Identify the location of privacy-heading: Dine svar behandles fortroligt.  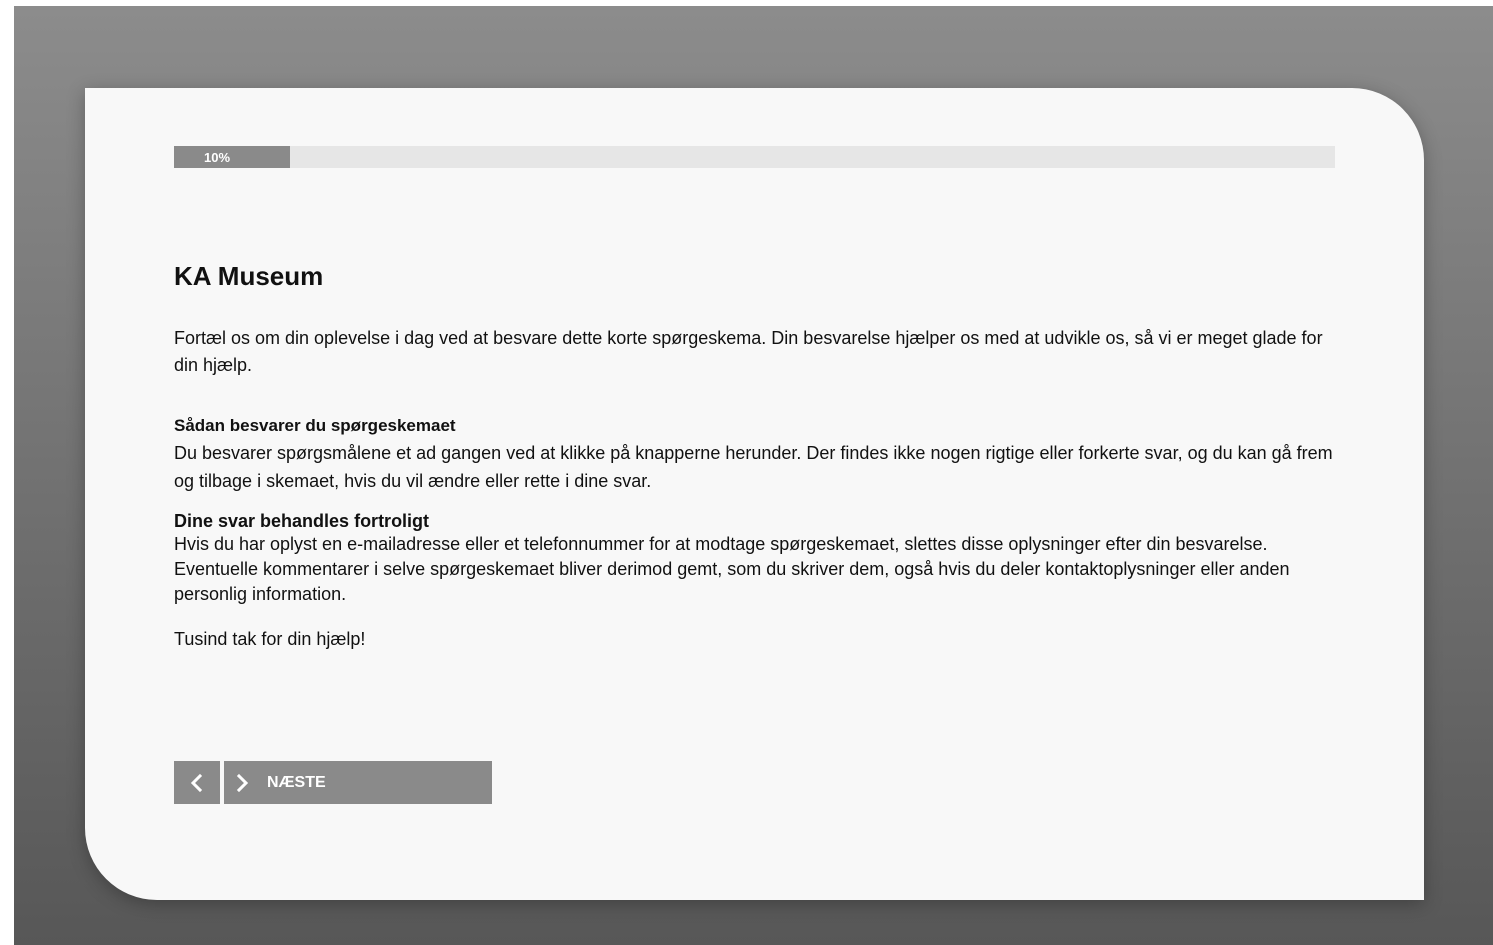
(302, 521).